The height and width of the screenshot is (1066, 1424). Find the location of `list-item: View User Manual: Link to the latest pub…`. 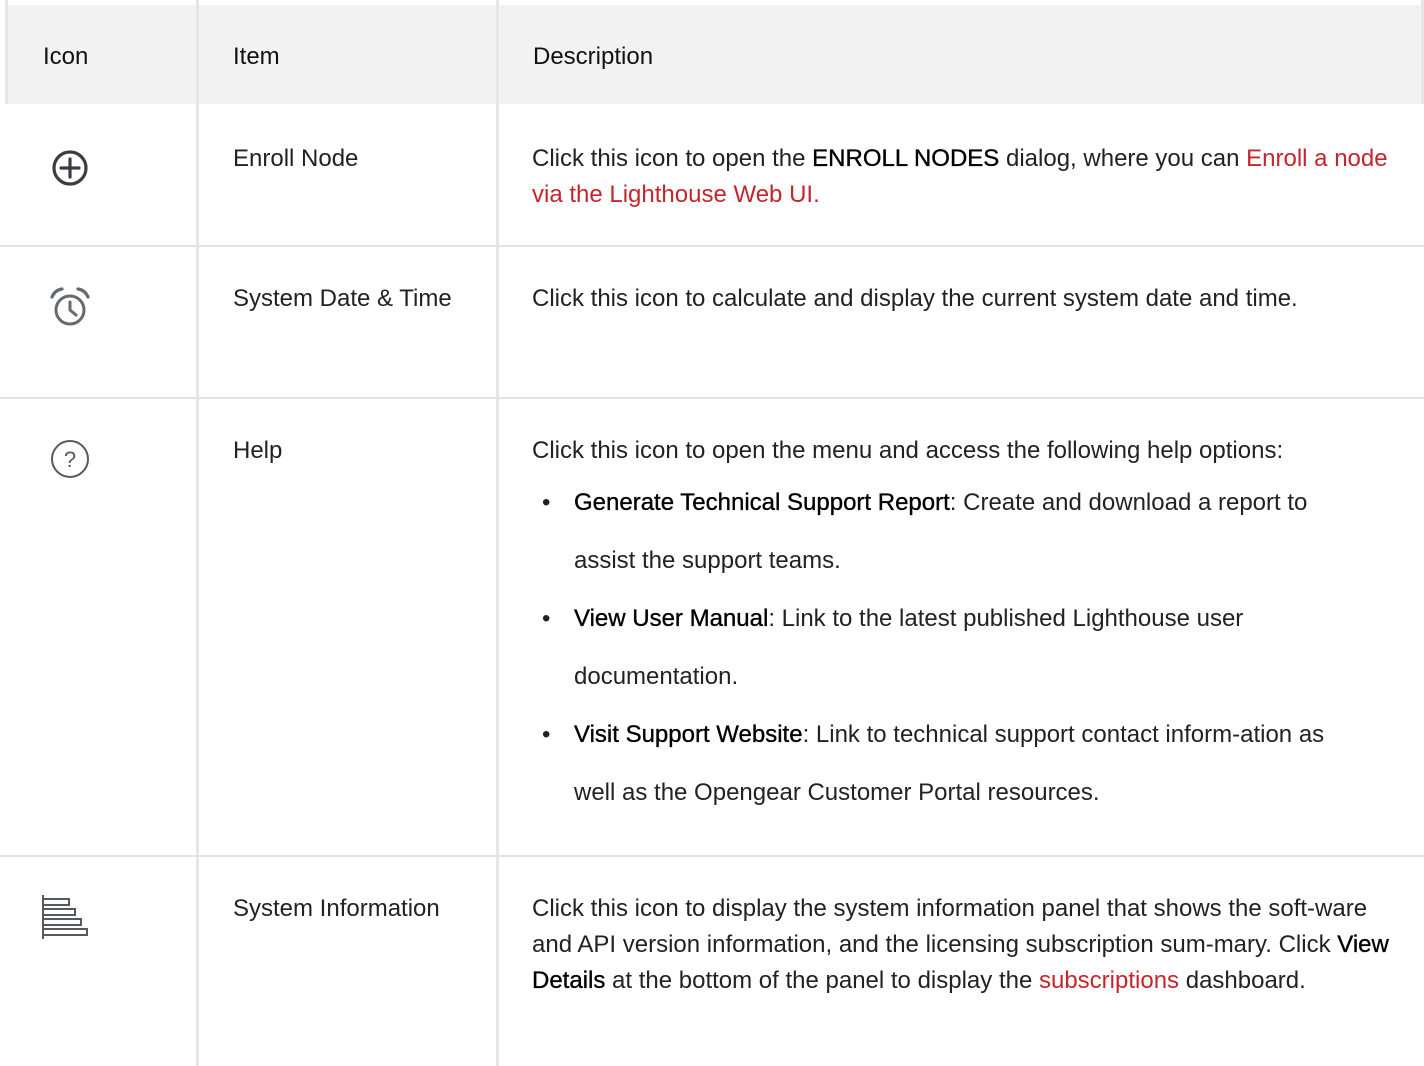

list-item: View User Manual: Link to the latest pub… is located at coordinates (943, 648).